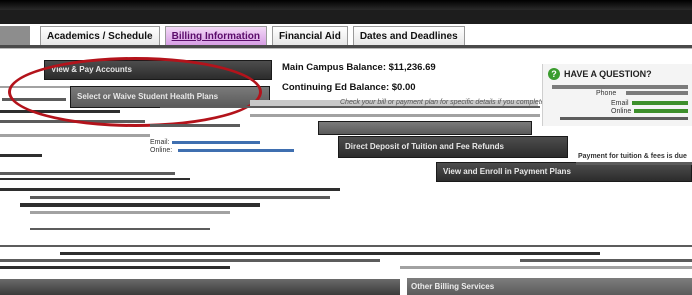  Describe the element at coordinates (608, 74) in the screenshot. I see `question-title: HAVE A QUESTION?` at that location.